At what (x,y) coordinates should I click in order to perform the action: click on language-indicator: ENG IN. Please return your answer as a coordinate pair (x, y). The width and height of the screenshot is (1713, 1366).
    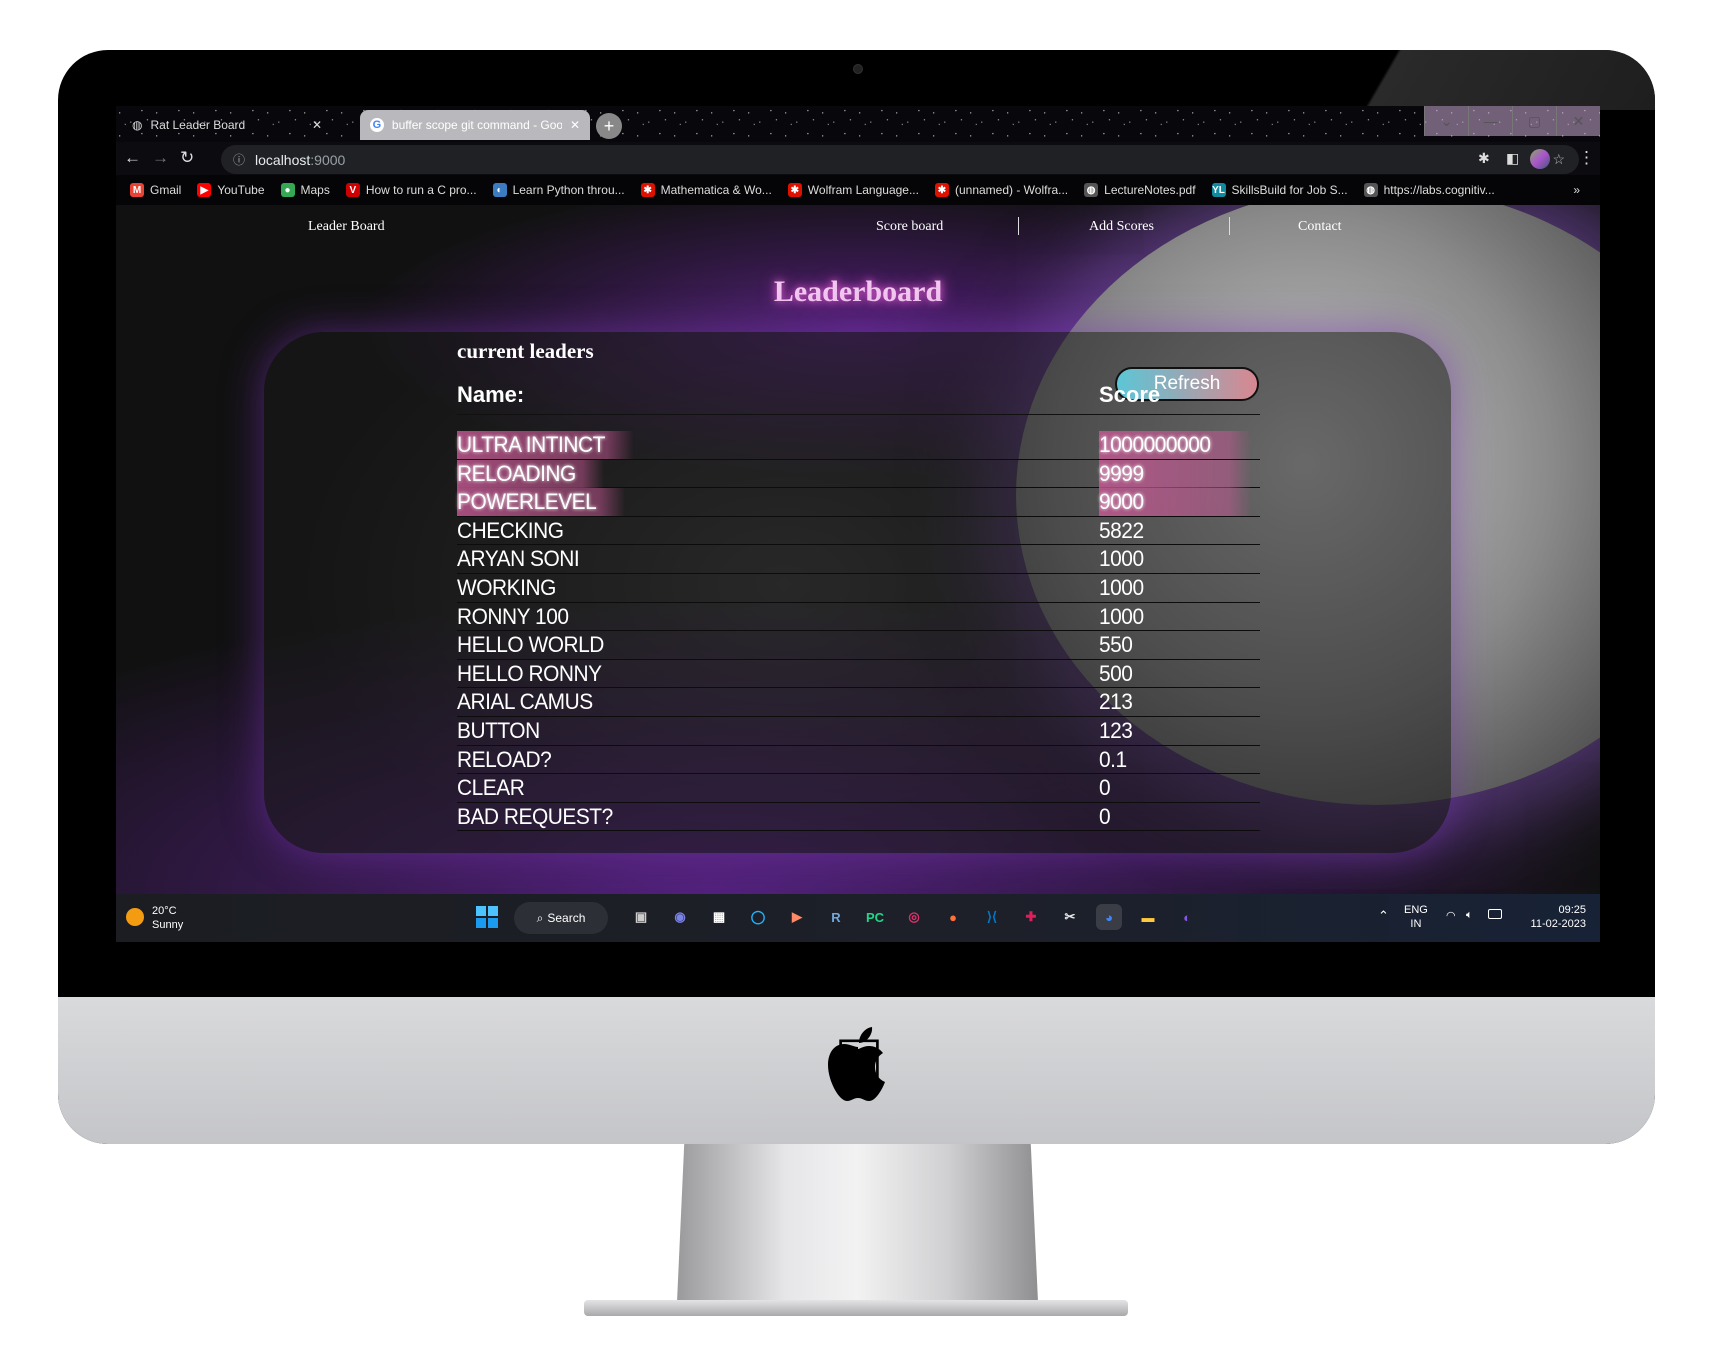
    Looking at the image, I should click on (1416, 917).